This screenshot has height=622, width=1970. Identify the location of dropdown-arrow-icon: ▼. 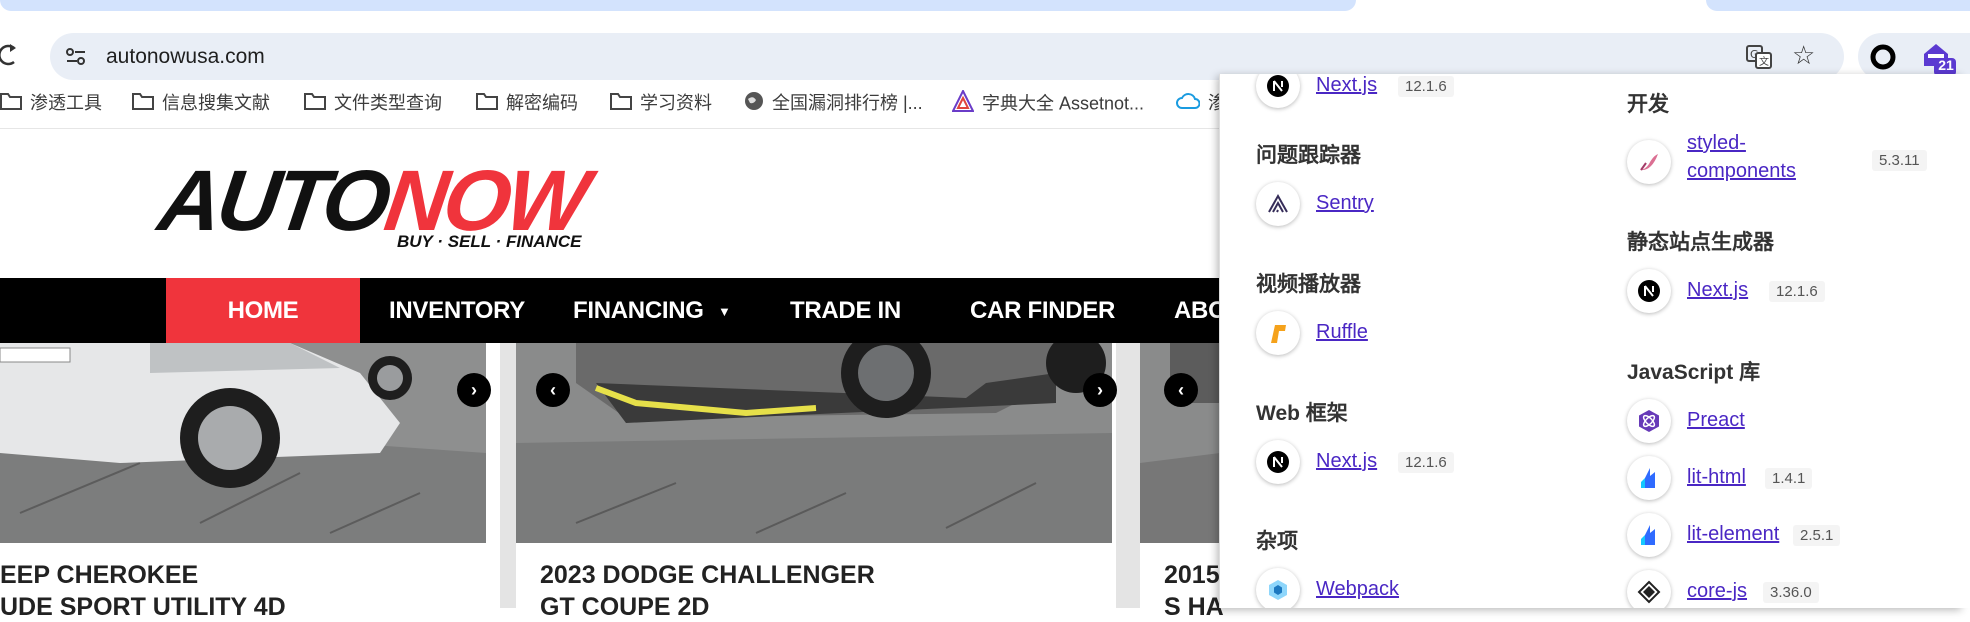
(724, 312).